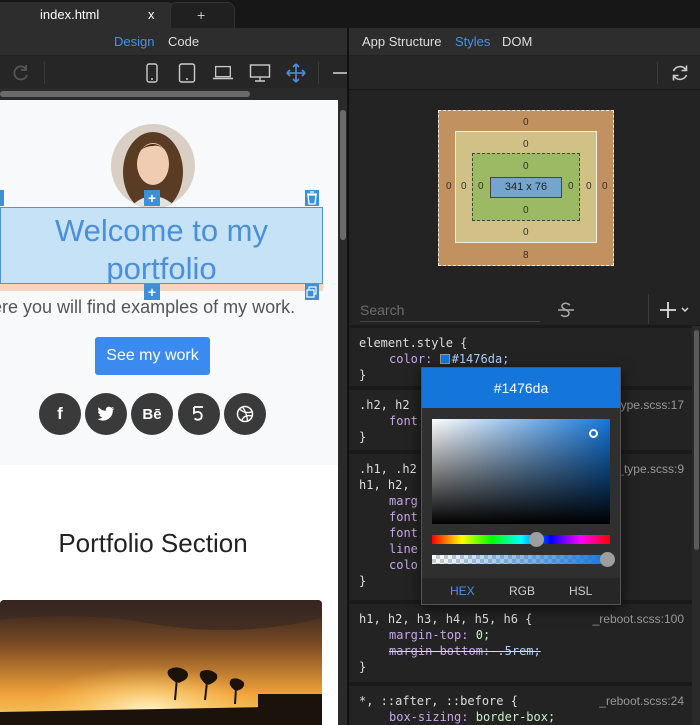 The width and height of the screenshot is (700, 725). What do you see at coordinates (153, 543) in the screenshot?
I see `portfolio-section-title: Portfolio Section` at bounding box center [153, 543].